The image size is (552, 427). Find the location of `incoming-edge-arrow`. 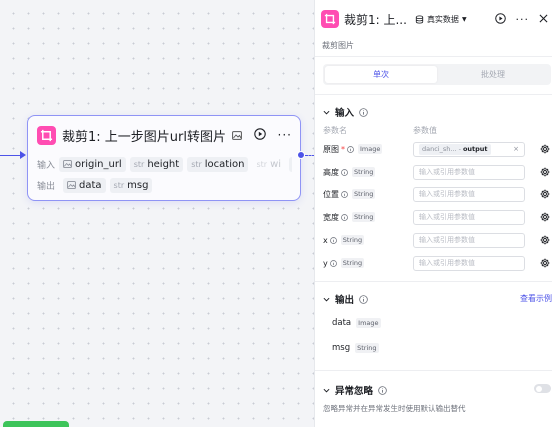

incoming-edge-arrow is located at coordinates (23, 155).